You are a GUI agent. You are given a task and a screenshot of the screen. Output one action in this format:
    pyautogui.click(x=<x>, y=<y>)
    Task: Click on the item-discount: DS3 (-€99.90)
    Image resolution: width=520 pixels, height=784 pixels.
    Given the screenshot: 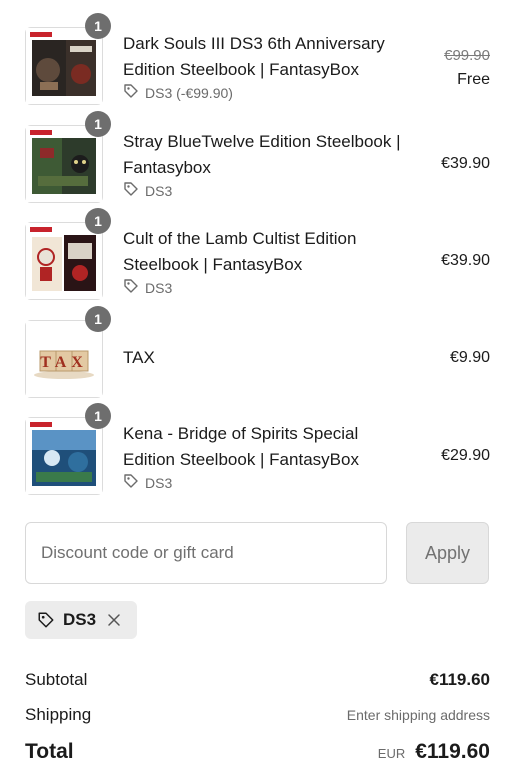 What is the action you would take?
    pyautogui.click(x=178, y=92)
    